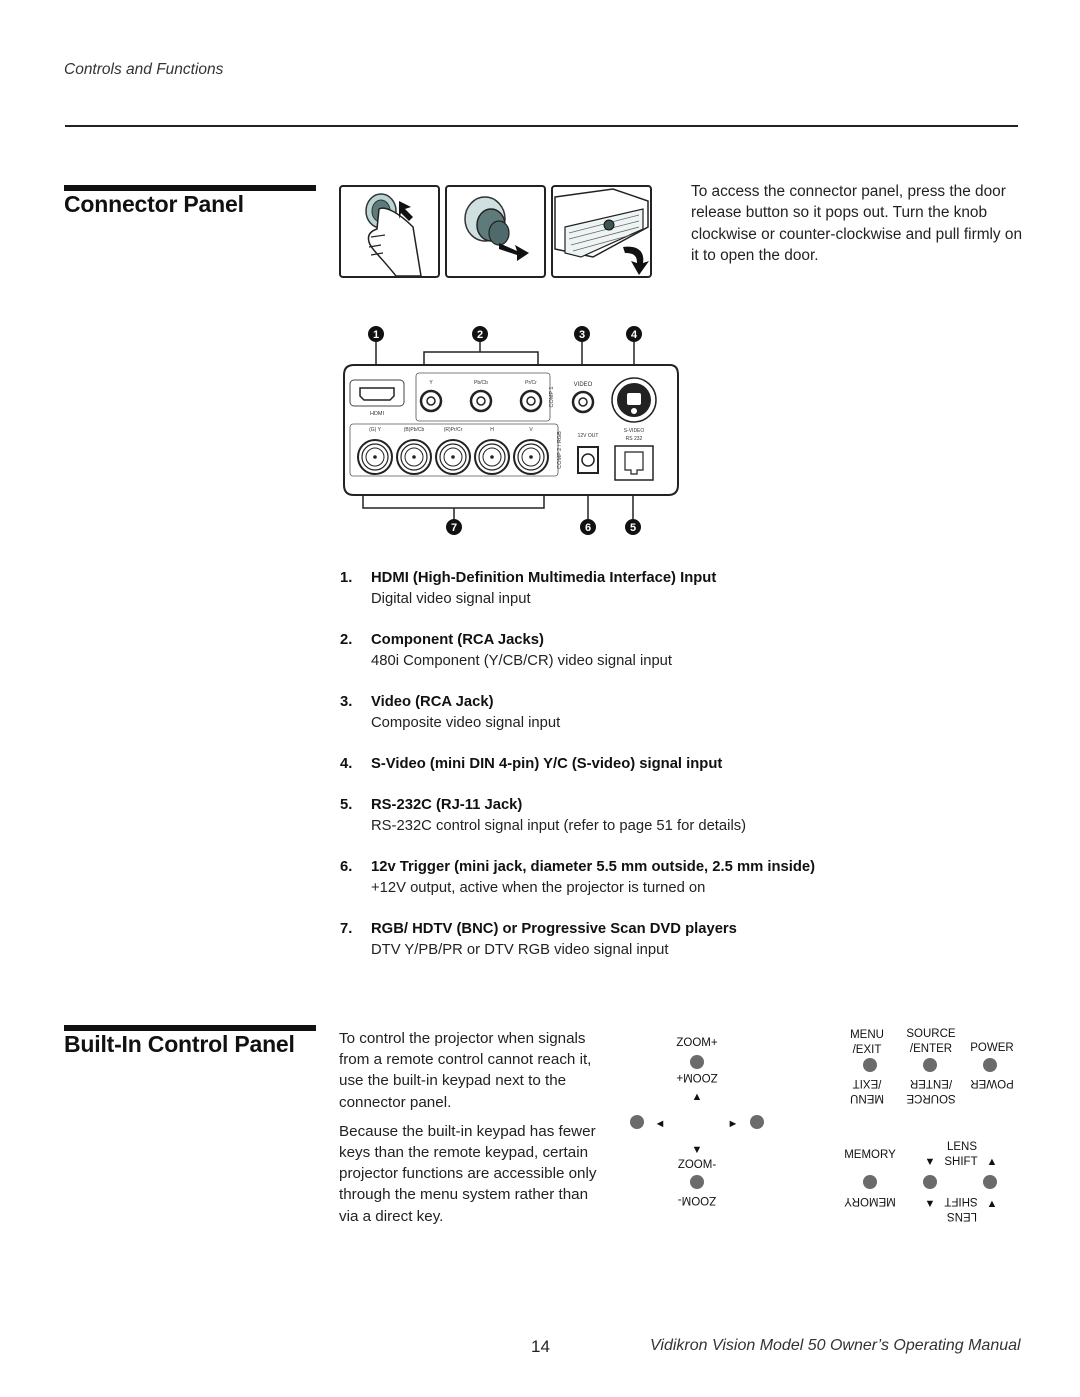  What do you see at coordinates (414, 430) in the screenshot?
I see `svg-text: (B)Pb/Cb` at bounding box center [414, 430].